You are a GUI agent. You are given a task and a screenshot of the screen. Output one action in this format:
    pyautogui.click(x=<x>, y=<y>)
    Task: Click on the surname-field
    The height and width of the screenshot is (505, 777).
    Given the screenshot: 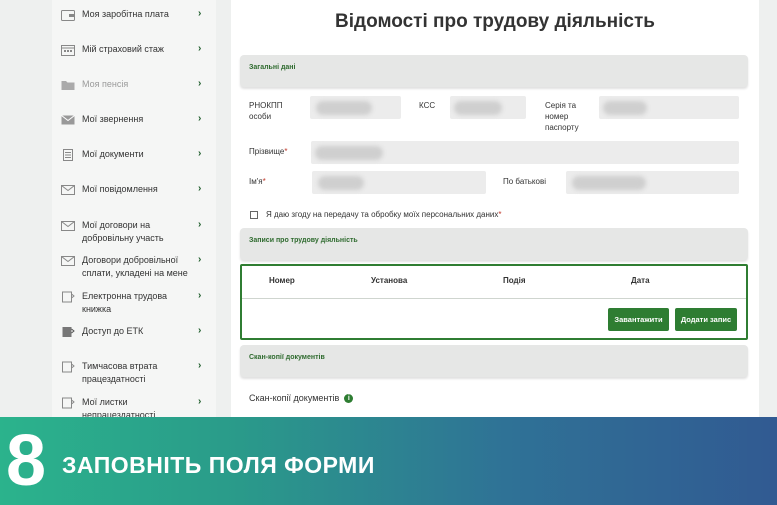 What is the action you would take?
    pyautogui.click(x=525, y=152)
    